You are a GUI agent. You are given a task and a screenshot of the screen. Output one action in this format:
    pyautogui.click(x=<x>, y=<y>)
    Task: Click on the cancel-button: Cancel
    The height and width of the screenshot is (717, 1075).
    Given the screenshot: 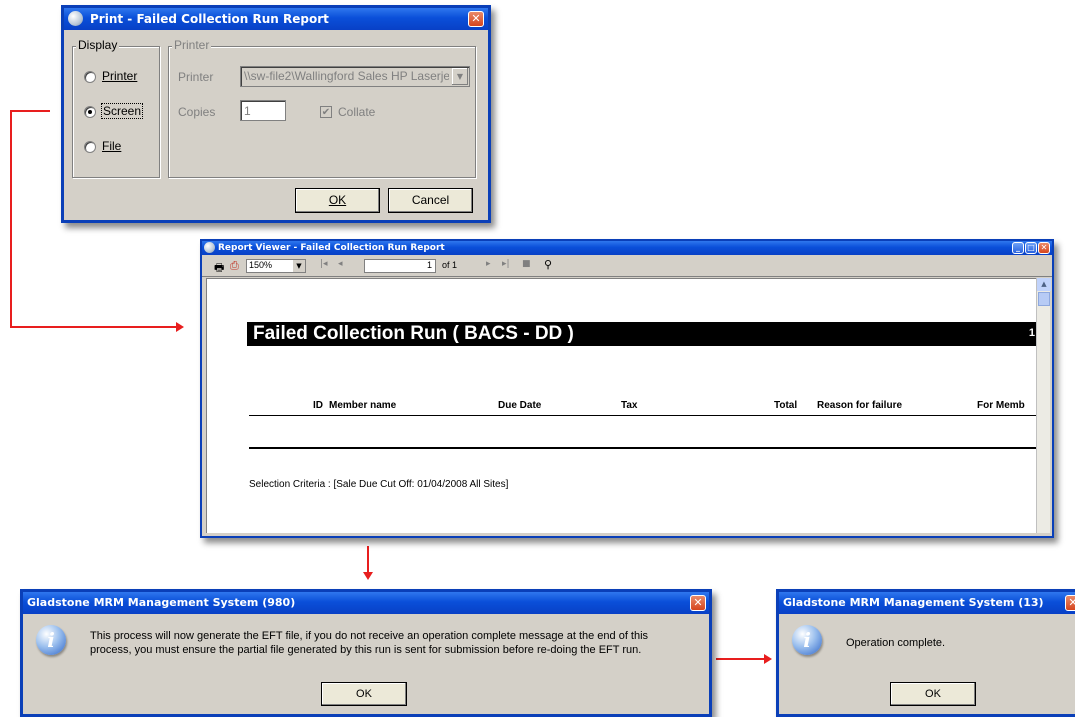 What is the action you would take?
    pyautogui.click(x=430, y=200)
    